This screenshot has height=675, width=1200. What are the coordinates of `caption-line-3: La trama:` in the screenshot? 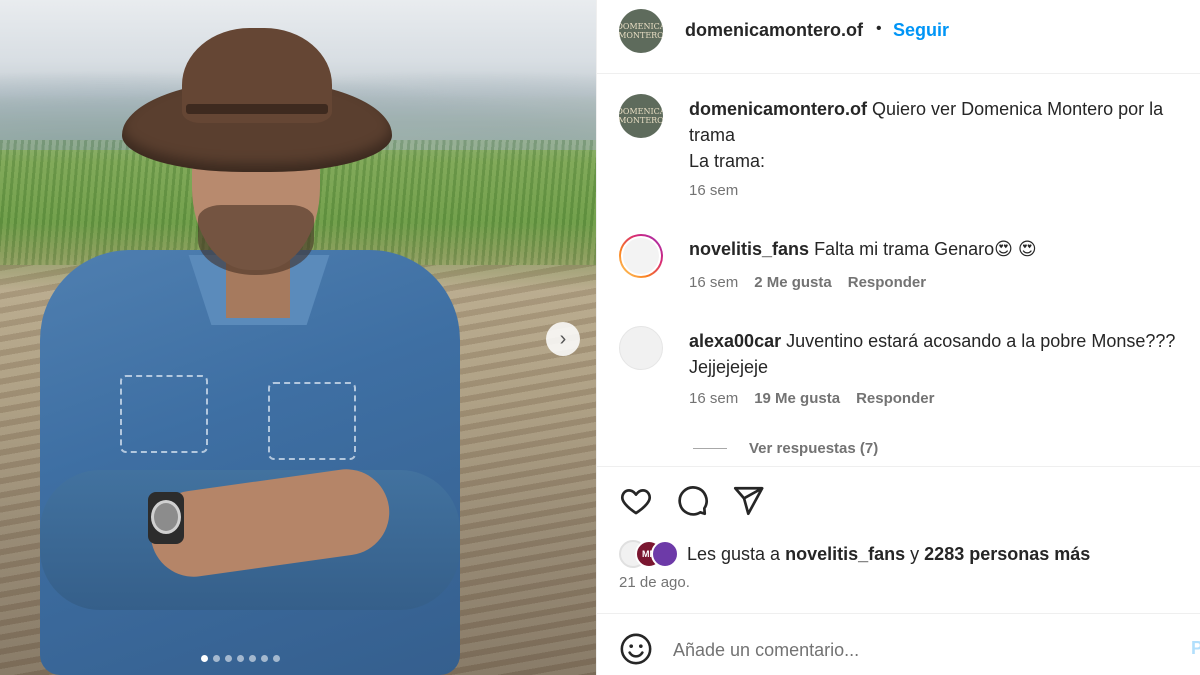 It's located at (727, 161).